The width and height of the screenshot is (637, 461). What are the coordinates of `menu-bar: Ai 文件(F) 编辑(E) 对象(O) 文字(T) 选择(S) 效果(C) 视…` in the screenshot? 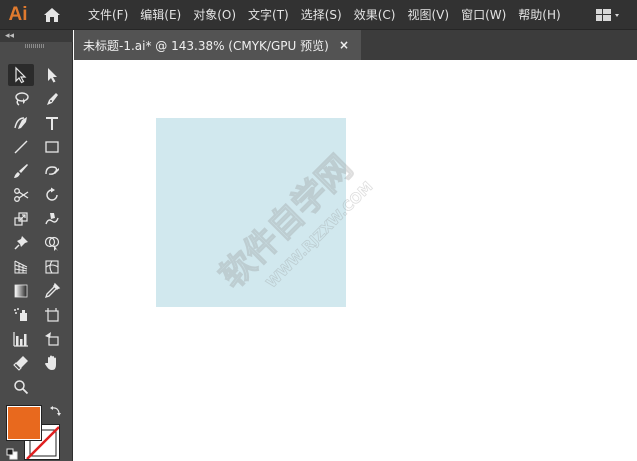 It's located at (318, 15).